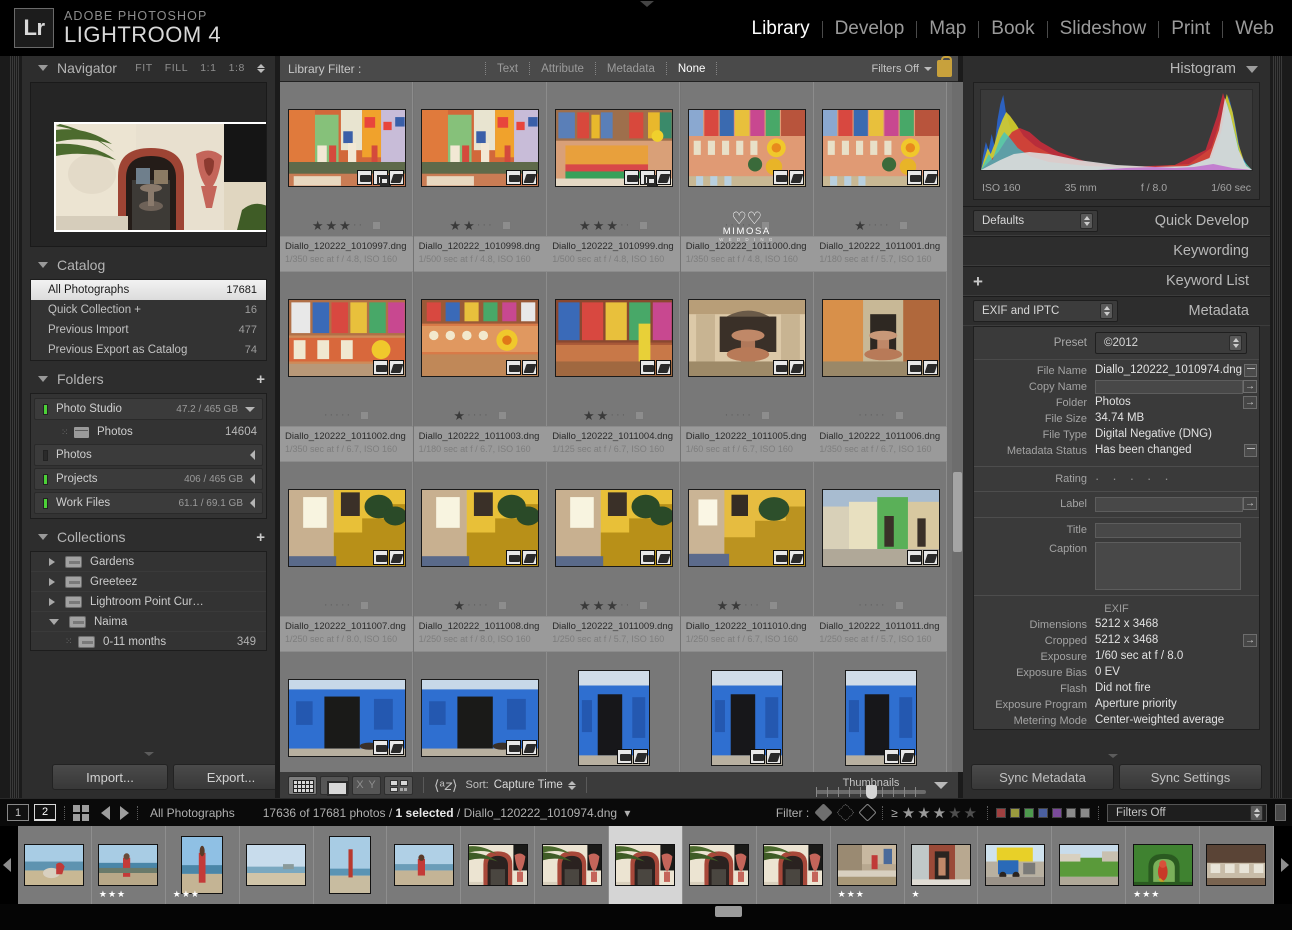 This screenshot has width=1292, height=930. Describe the element at coordinates (1013, 29) in the screenshot. I see `module-picker: Library Develop Map Book Slideshow Print Web` at that location.